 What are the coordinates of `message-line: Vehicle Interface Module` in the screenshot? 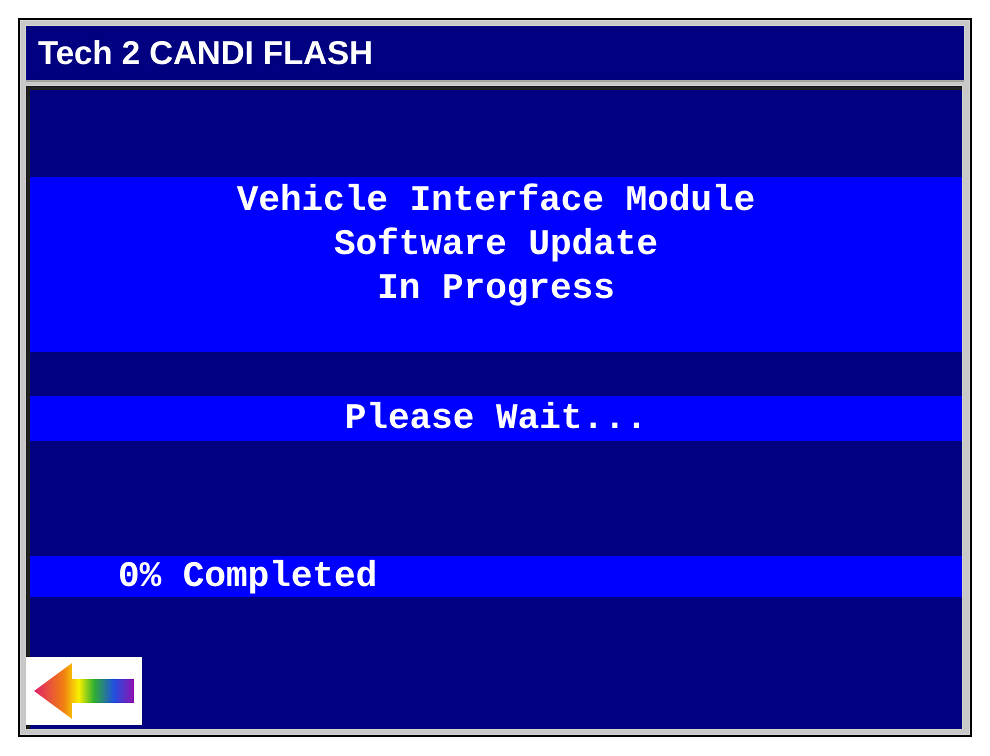 It's located at (496, 201).